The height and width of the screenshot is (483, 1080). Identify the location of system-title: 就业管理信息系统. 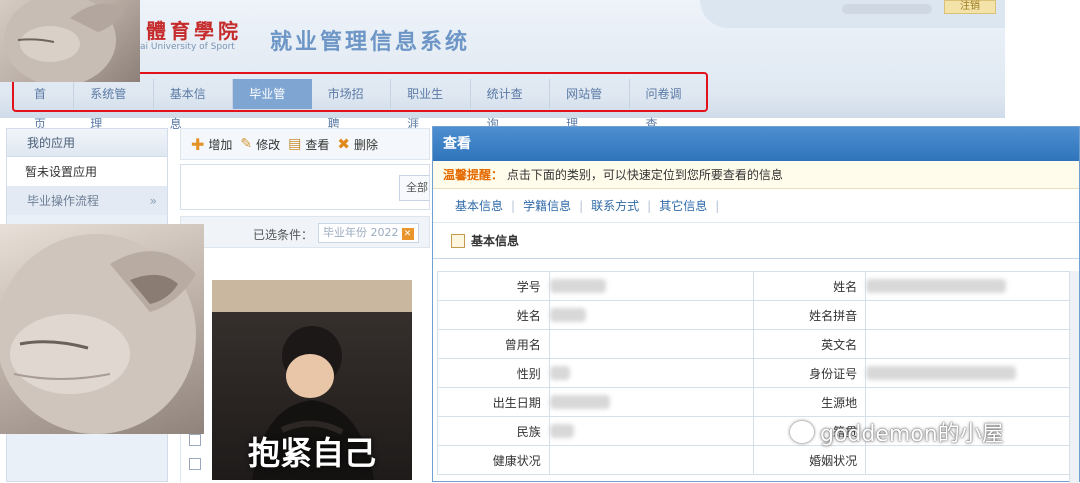
(370, 42).